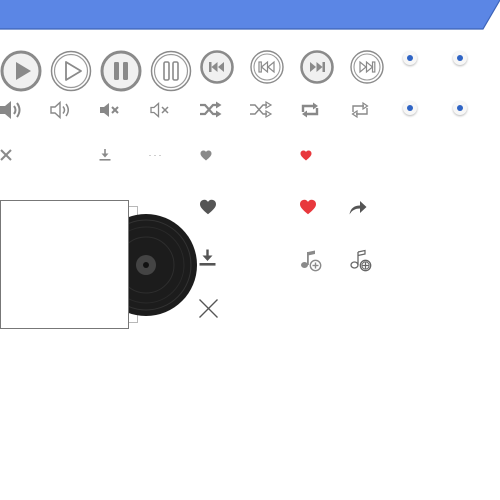  Describe the element at coordinates (64, 264) in the screenshot. I see `album-cover` at that location.